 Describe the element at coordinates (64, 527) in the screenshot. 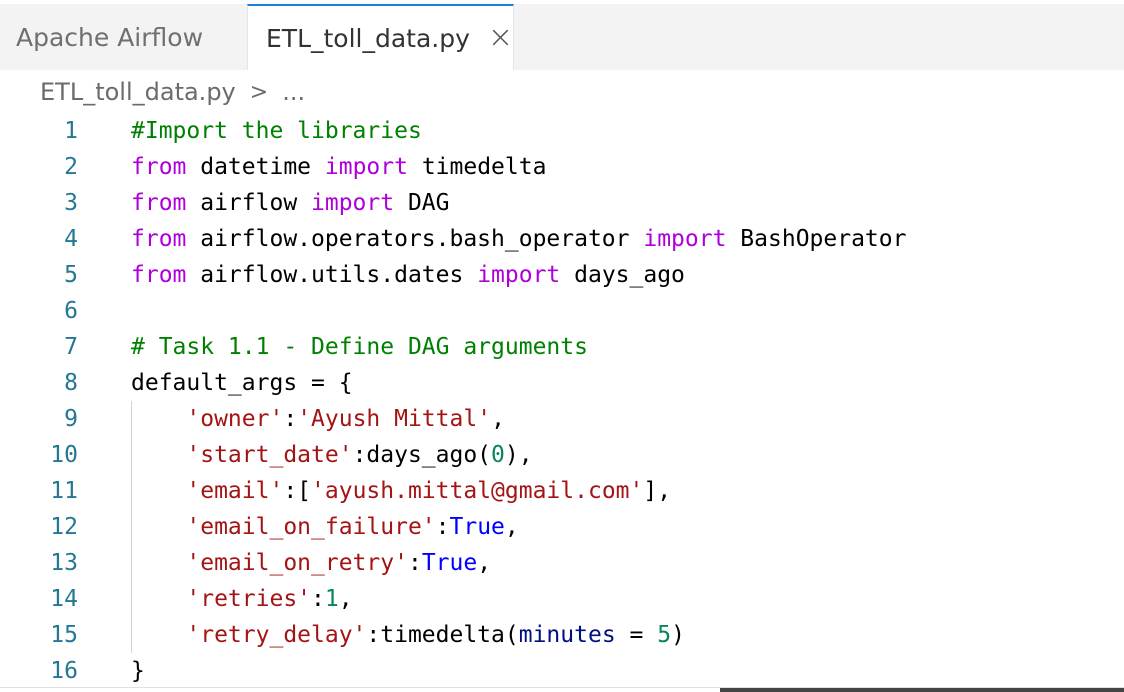

I see `line-number: 12` at that location.